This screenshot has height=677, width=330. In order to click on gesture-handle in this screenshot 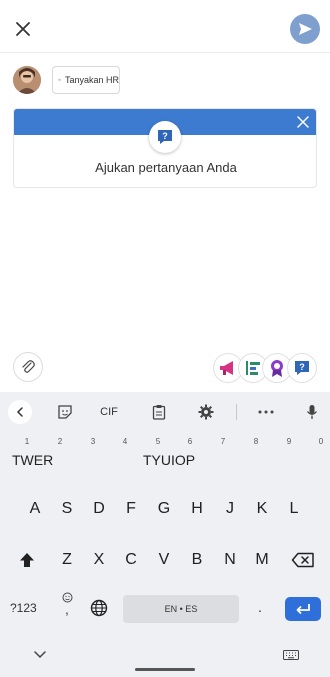, I will do `click(165, 669)`.